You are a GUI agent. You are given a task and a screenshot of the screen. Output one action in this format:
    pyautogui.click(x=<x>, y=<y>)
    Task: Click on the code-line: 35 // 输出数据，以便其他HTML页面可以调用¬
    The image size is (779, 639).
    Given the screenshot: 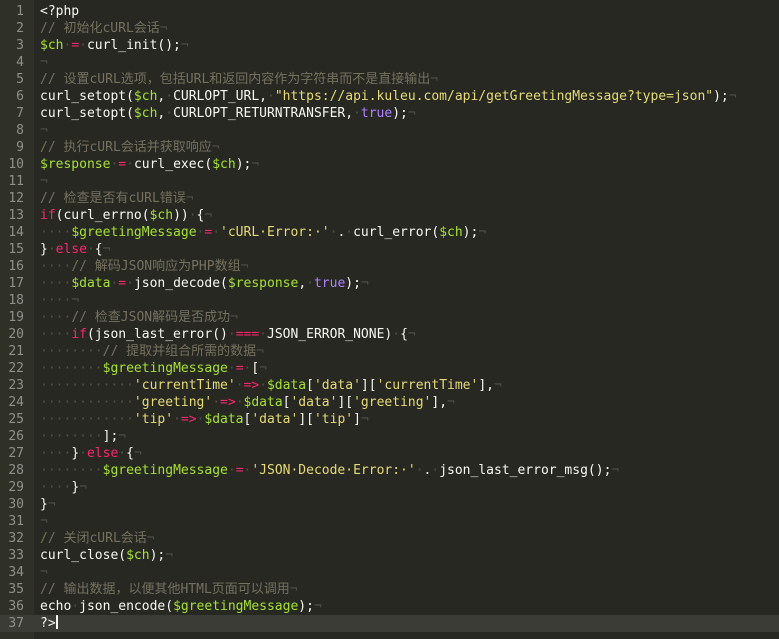 What is the action you would take?
    pyautogui.click(x=389, y=589)
    